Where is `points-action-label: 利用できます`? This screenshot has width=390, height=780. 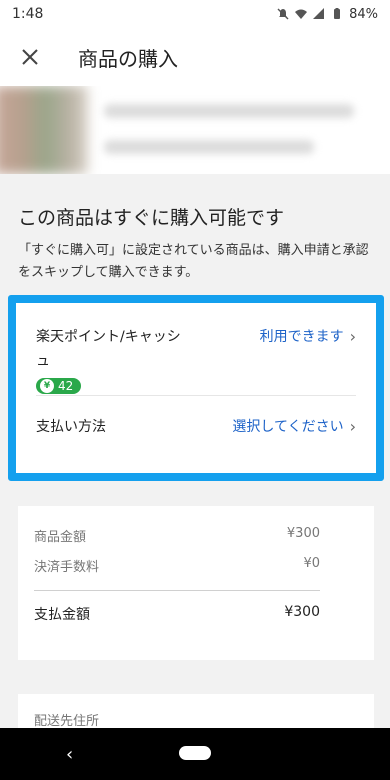 points-action-label: 利用できます is located at coordinates (301, 337).